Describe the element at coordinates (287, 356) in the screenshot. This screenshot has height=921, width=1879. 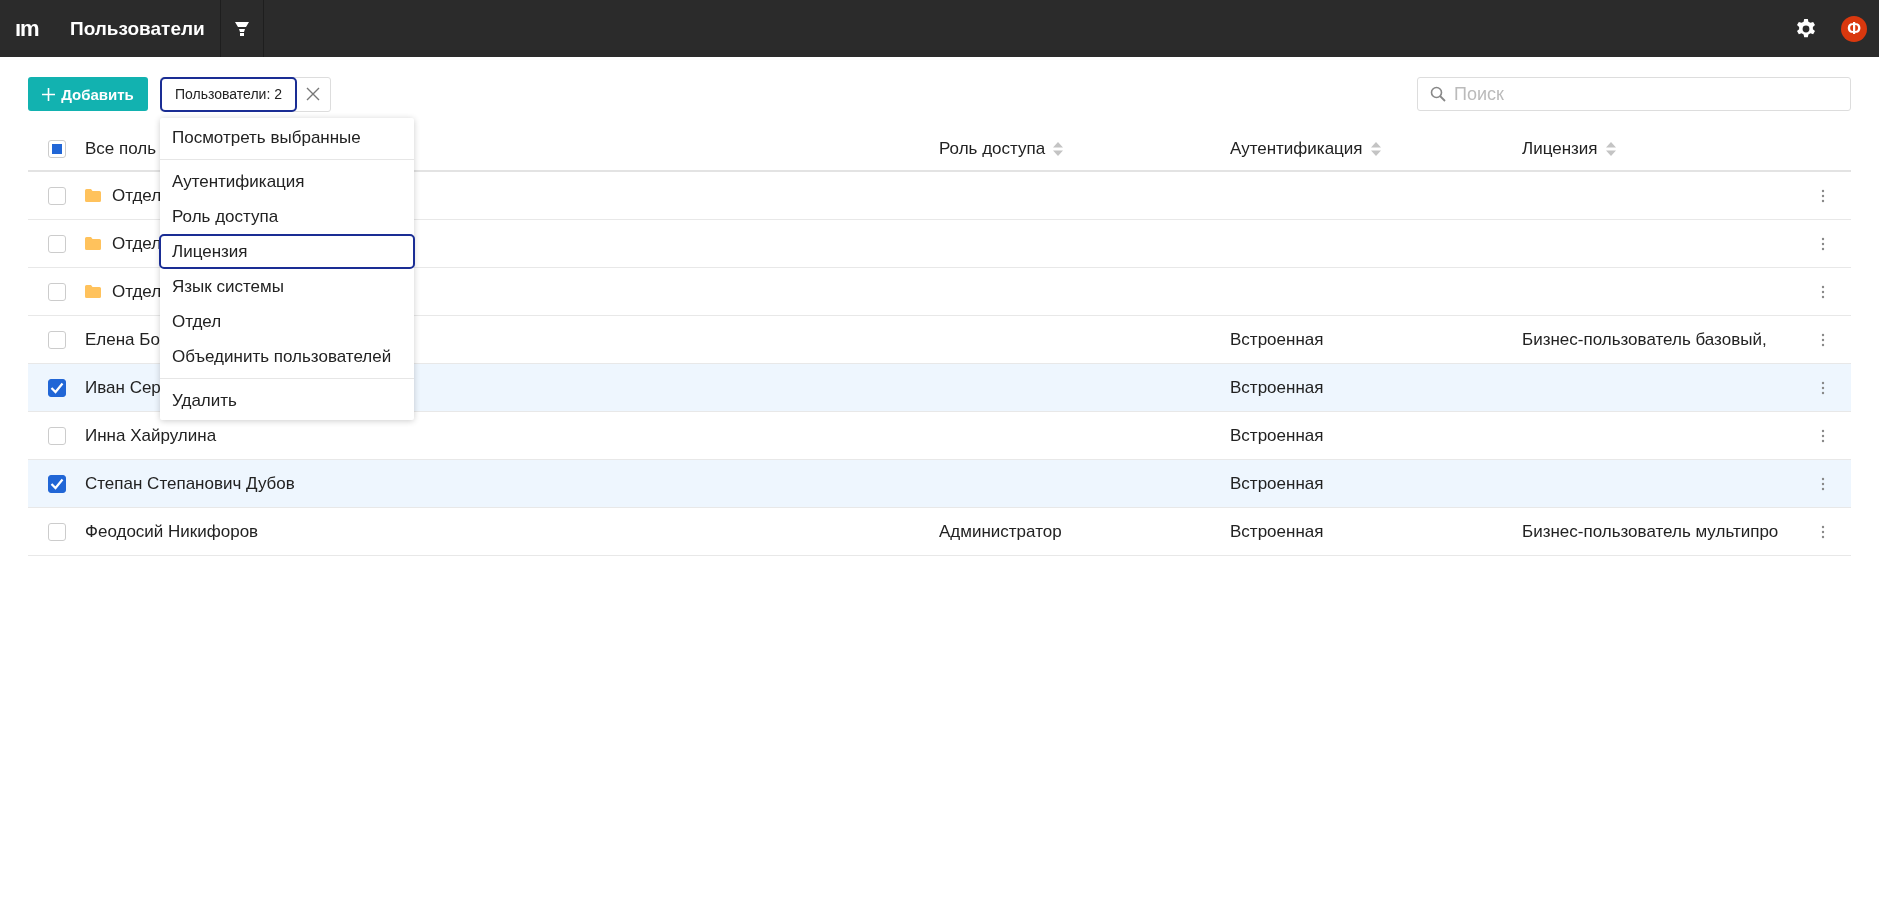
I see `menu-item: Объединить пользователей` at that location.